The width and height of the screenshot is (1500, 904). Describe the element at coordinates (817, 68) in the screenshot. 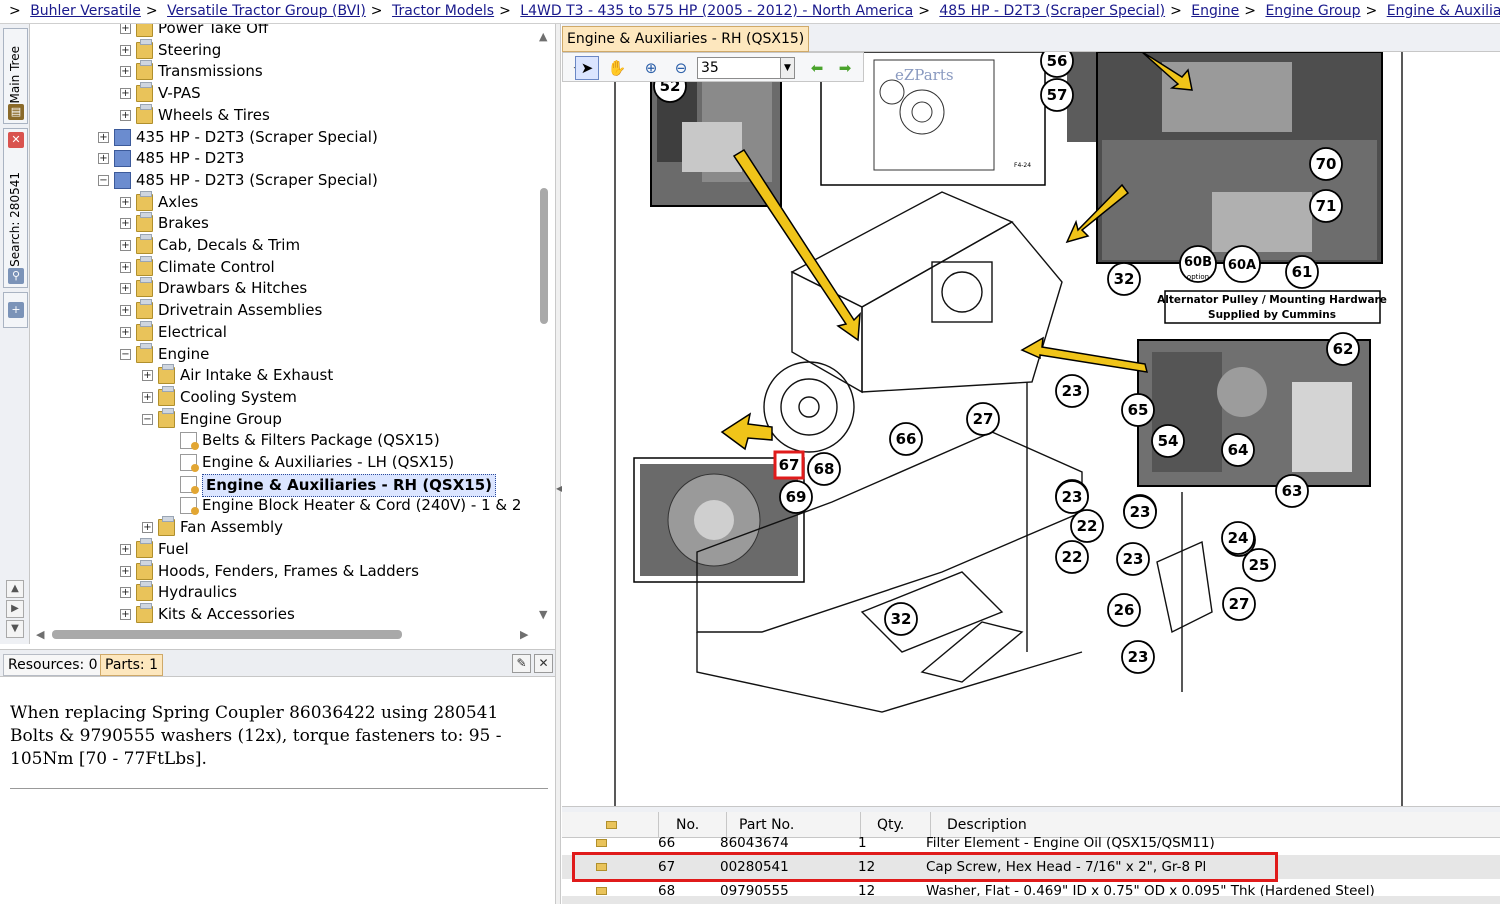

I see `back-arrow-button: ⬅` at that location.